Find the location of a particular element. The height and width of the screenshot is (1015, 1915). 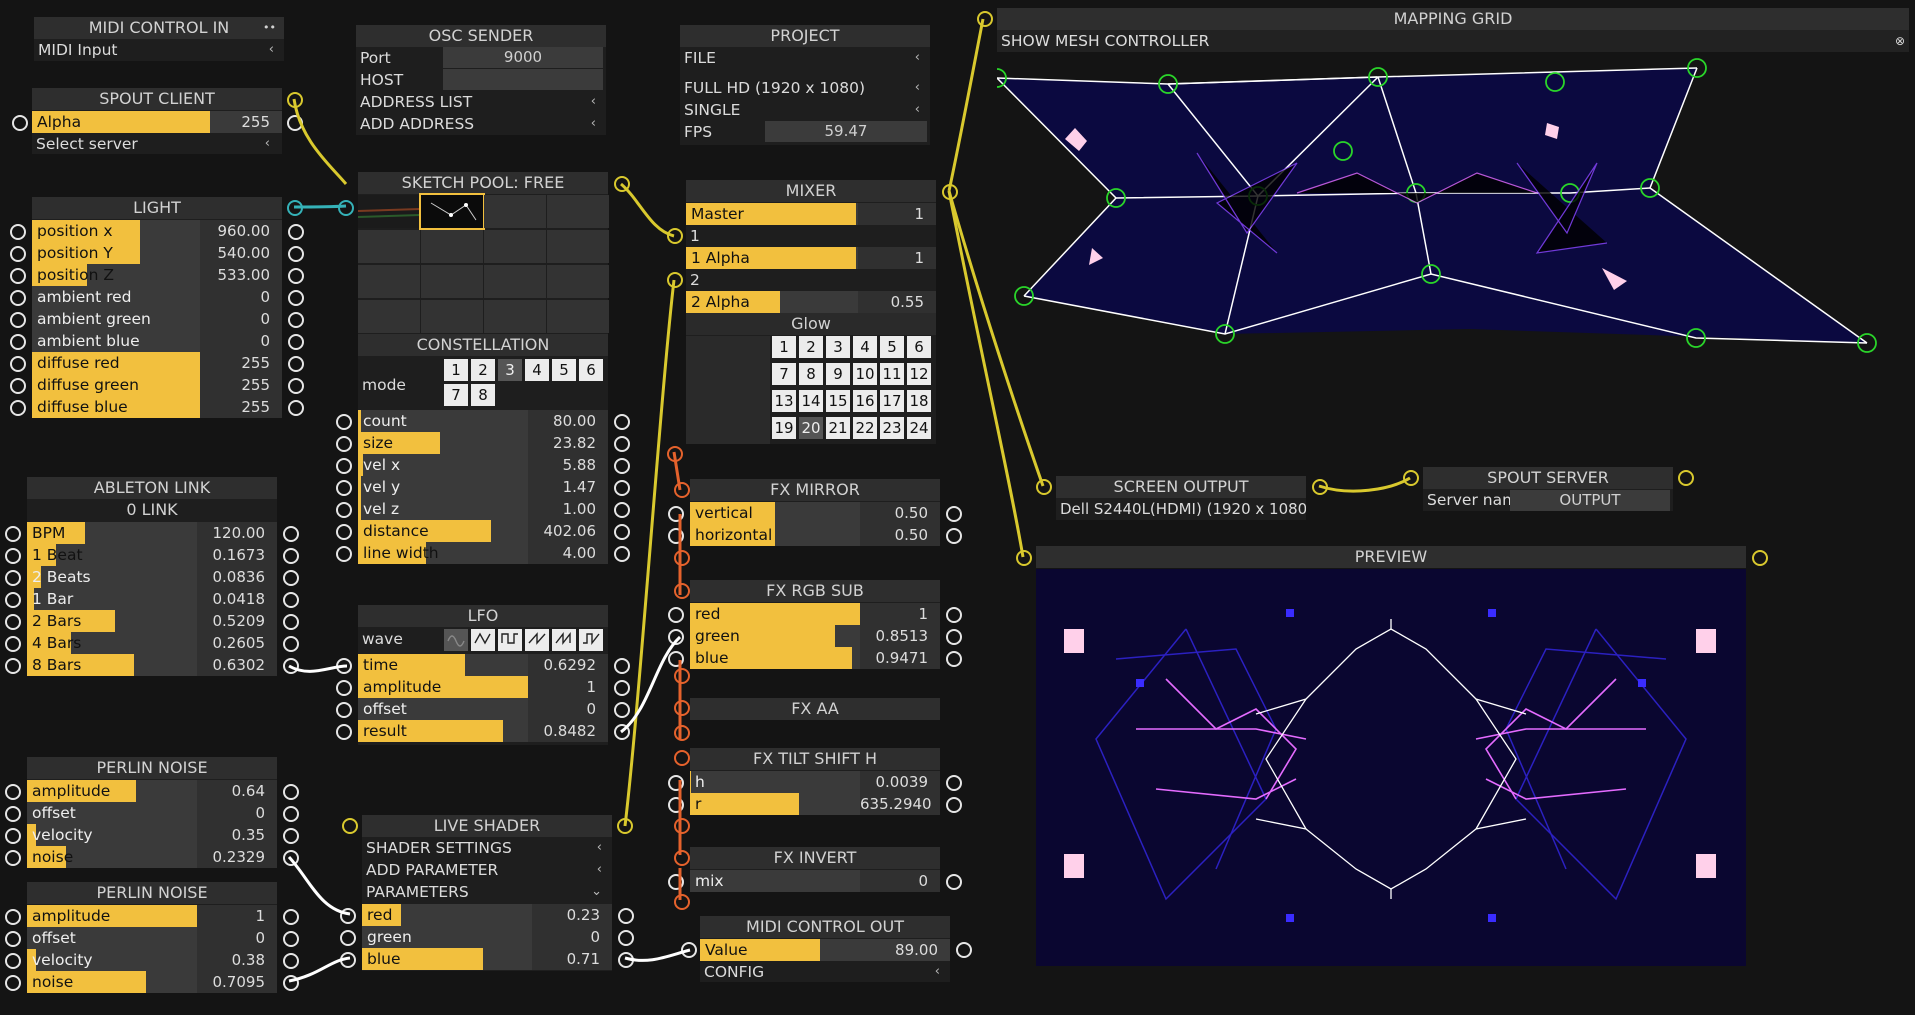

spout-alpha-input-port is located at coordinates (20, 123).